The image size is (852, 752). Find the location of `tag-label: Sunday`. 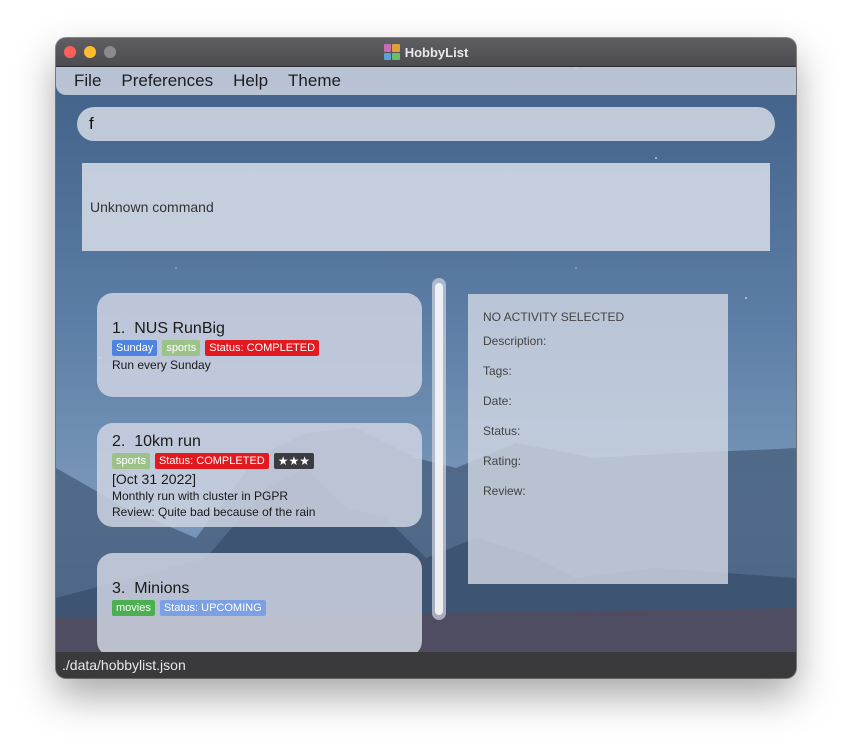

tag-label: Sunday is located at coordinates (135, 348).